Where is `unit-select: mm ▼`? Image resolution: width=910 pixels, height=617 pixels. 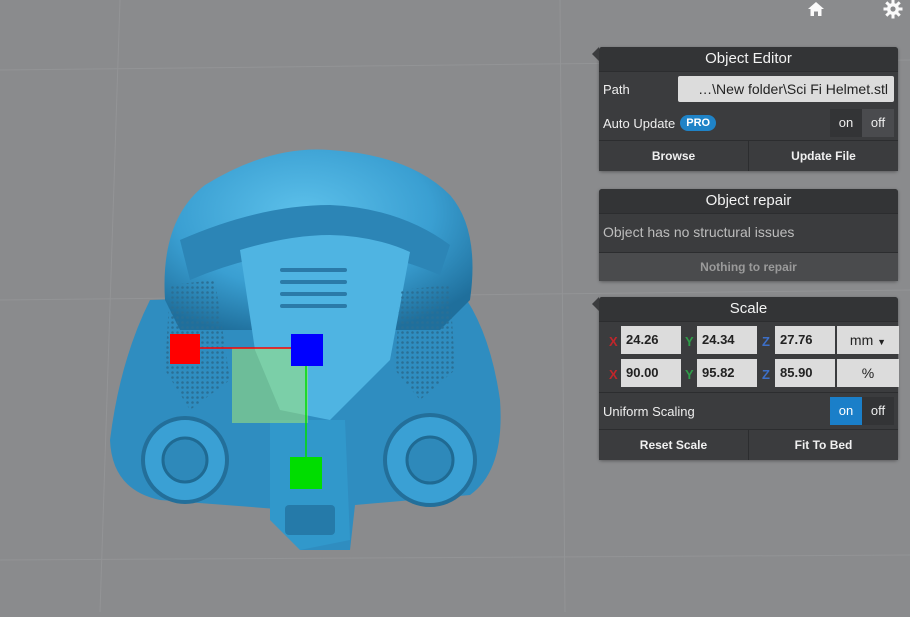
unit-select: mm ▼ is located at coordinates (868, 340).